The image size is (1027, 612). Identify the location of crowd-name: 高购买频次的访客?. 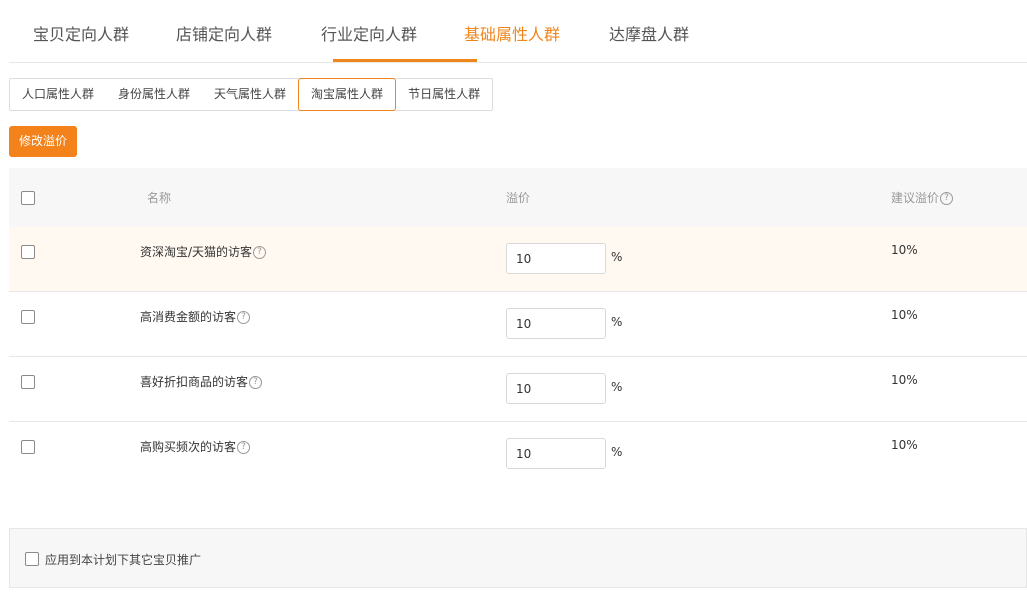
(195, 446).